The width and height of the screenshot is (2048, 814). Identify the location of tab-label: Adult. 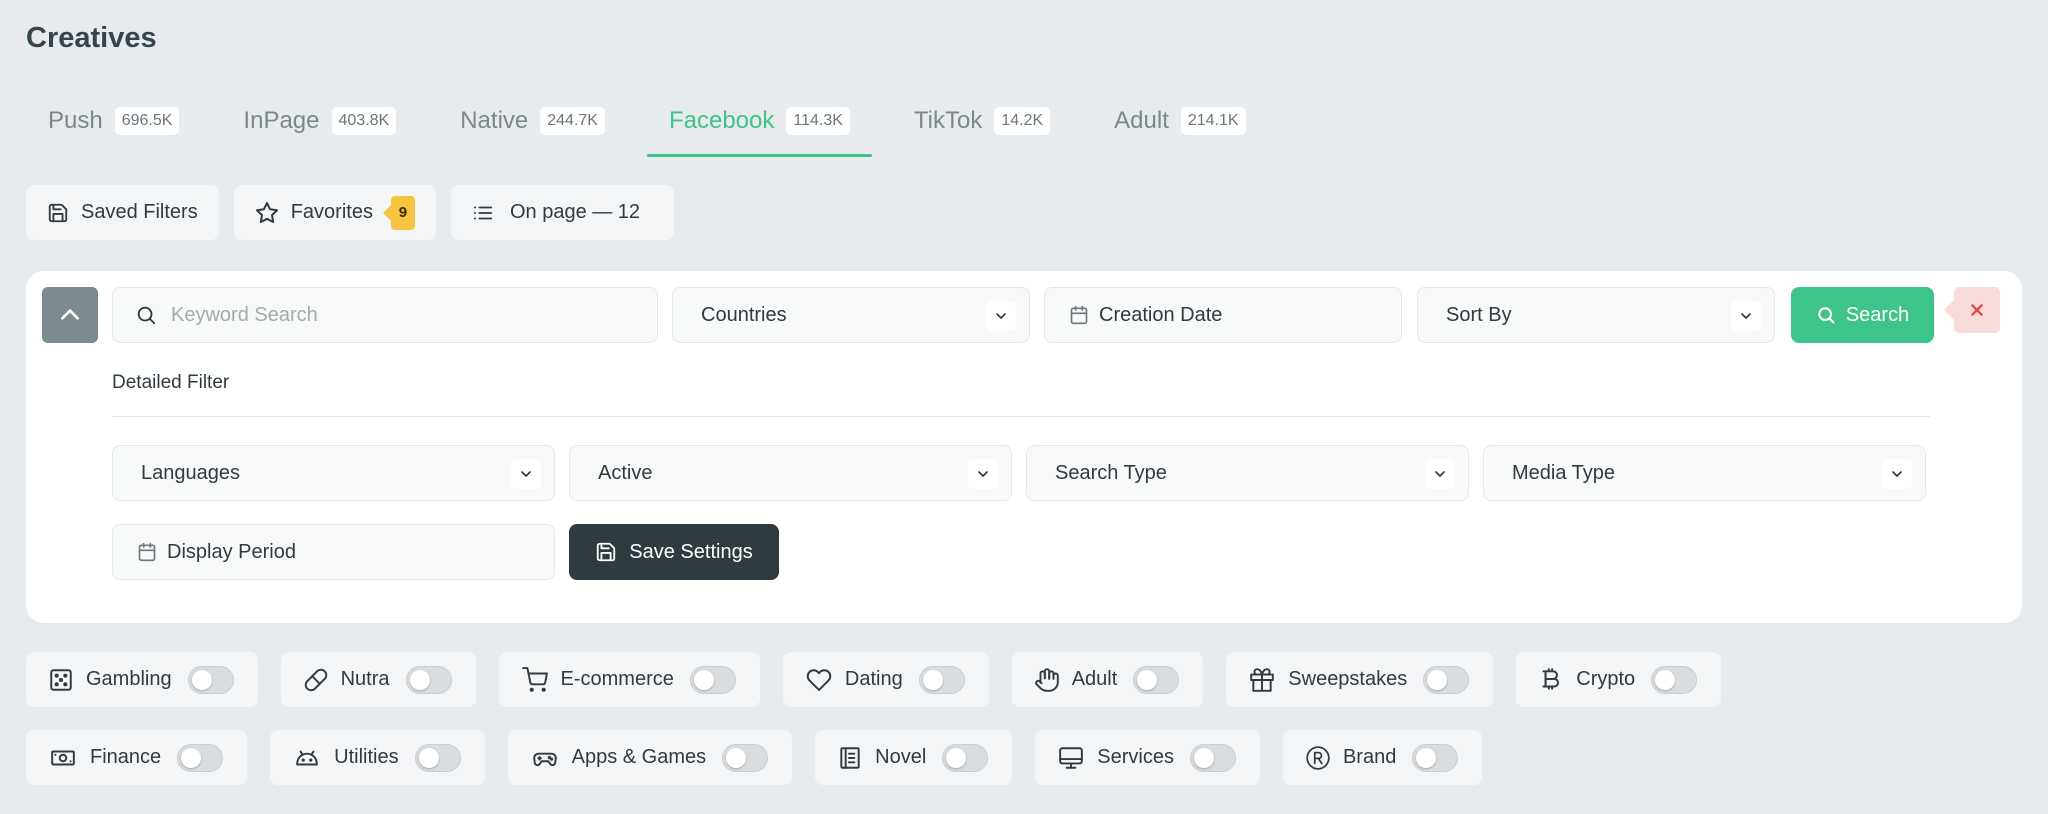
(1141, 120).